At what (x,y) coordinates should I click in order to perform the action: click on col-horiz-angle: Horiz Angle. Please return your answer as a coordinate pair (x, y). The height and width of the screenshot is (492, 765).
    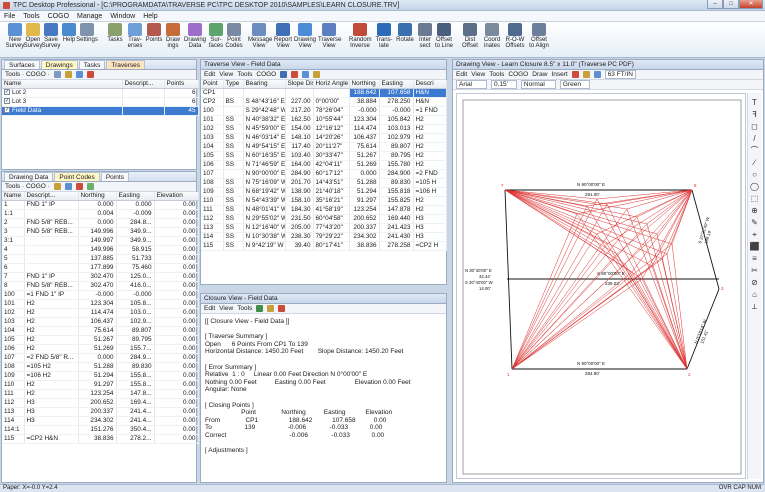
    Looking at the image, I should click on (331, 84).